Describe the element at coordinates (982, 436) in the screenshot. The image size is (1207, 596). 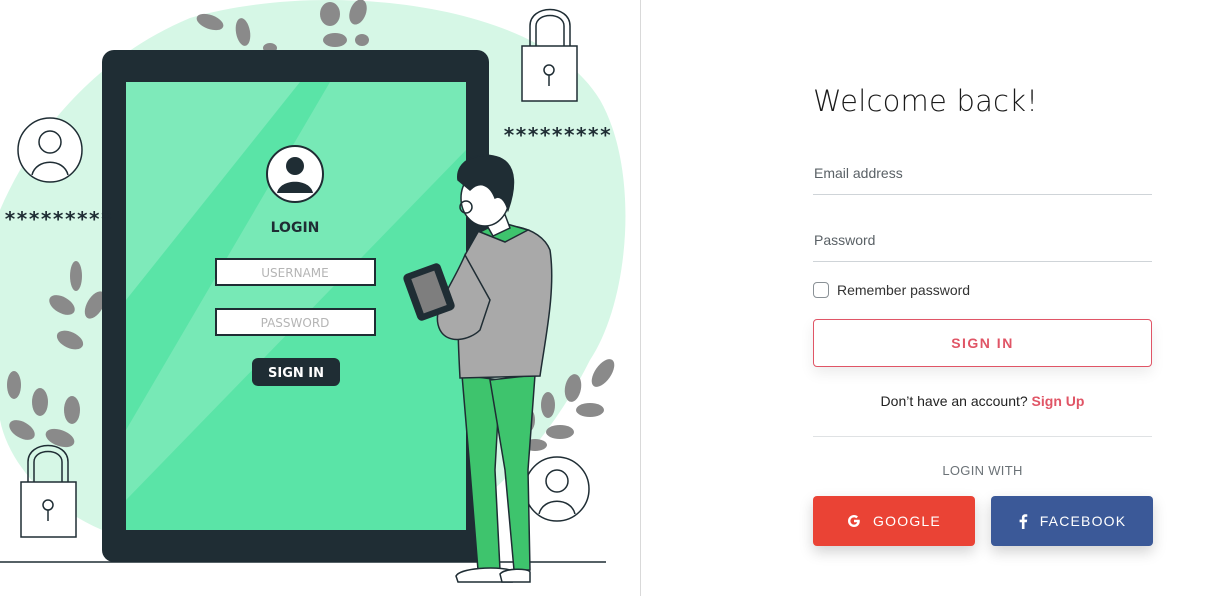
I see `section-separator` at that location.